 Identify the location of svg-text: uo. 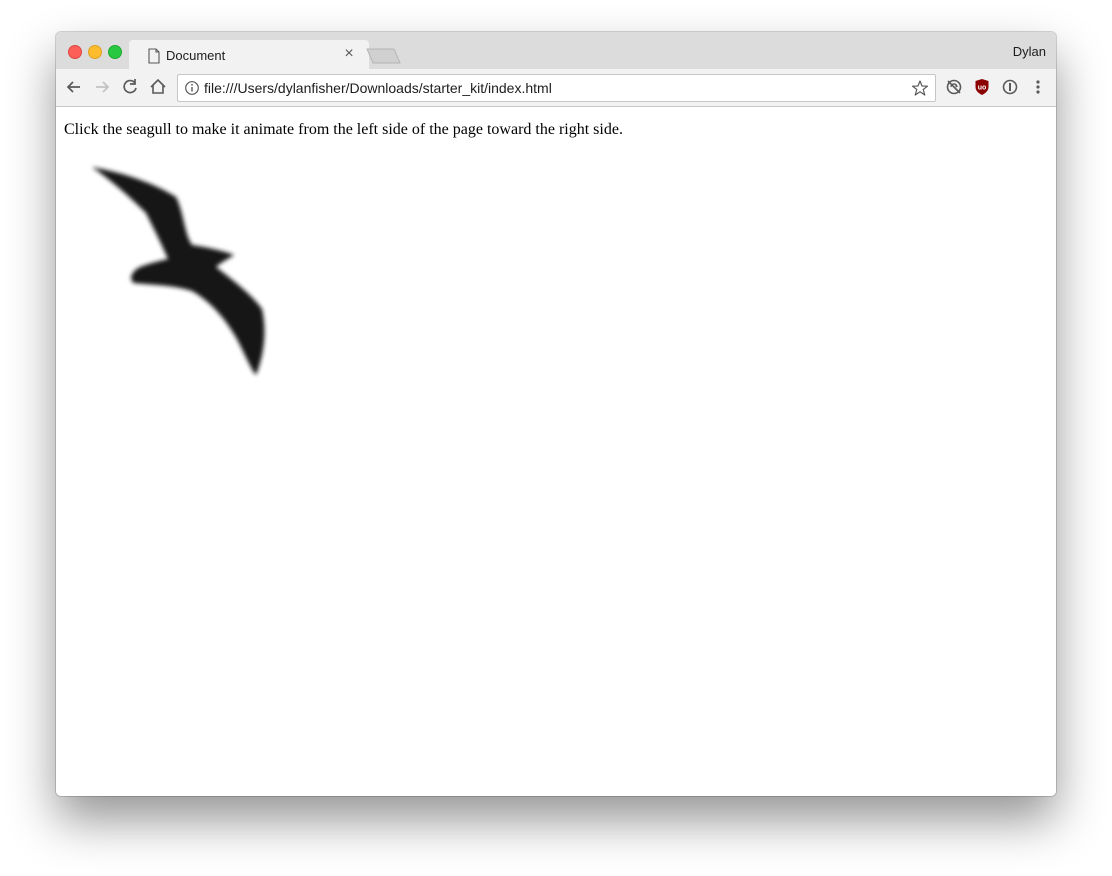
(982, 88).